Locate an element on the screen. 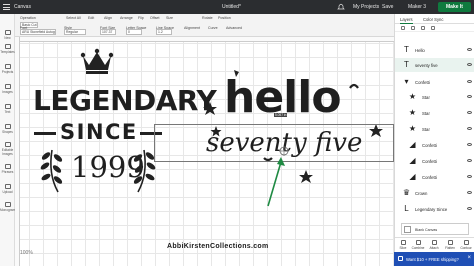 This screenshot has height=266, width=474. crown-graphic is located at coordinates (97, 61).